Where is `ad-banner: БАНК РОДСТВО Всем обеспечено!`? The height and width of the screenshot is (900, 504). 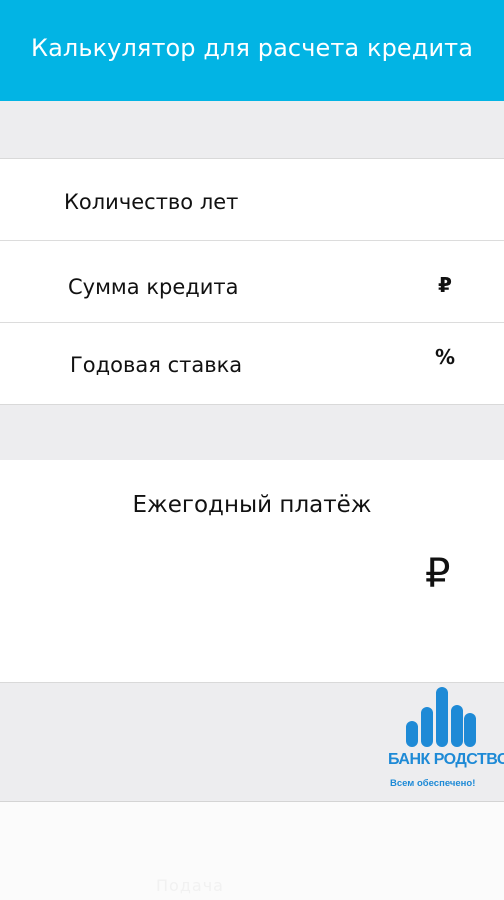 ad-banner: БАНК РОДСТВО Всем обеспечено! is located at coordinates (252, 742).